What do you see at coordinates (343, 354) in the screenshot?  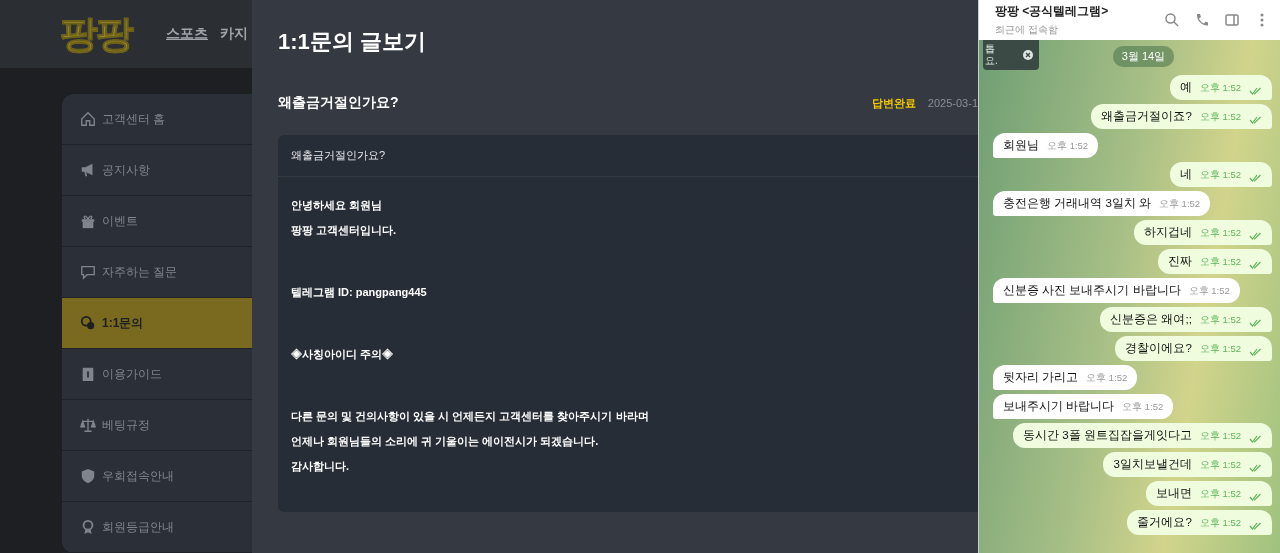 I see `reply-text: ◈사칭아이디 주의◈` at bounding box center [343, 354].